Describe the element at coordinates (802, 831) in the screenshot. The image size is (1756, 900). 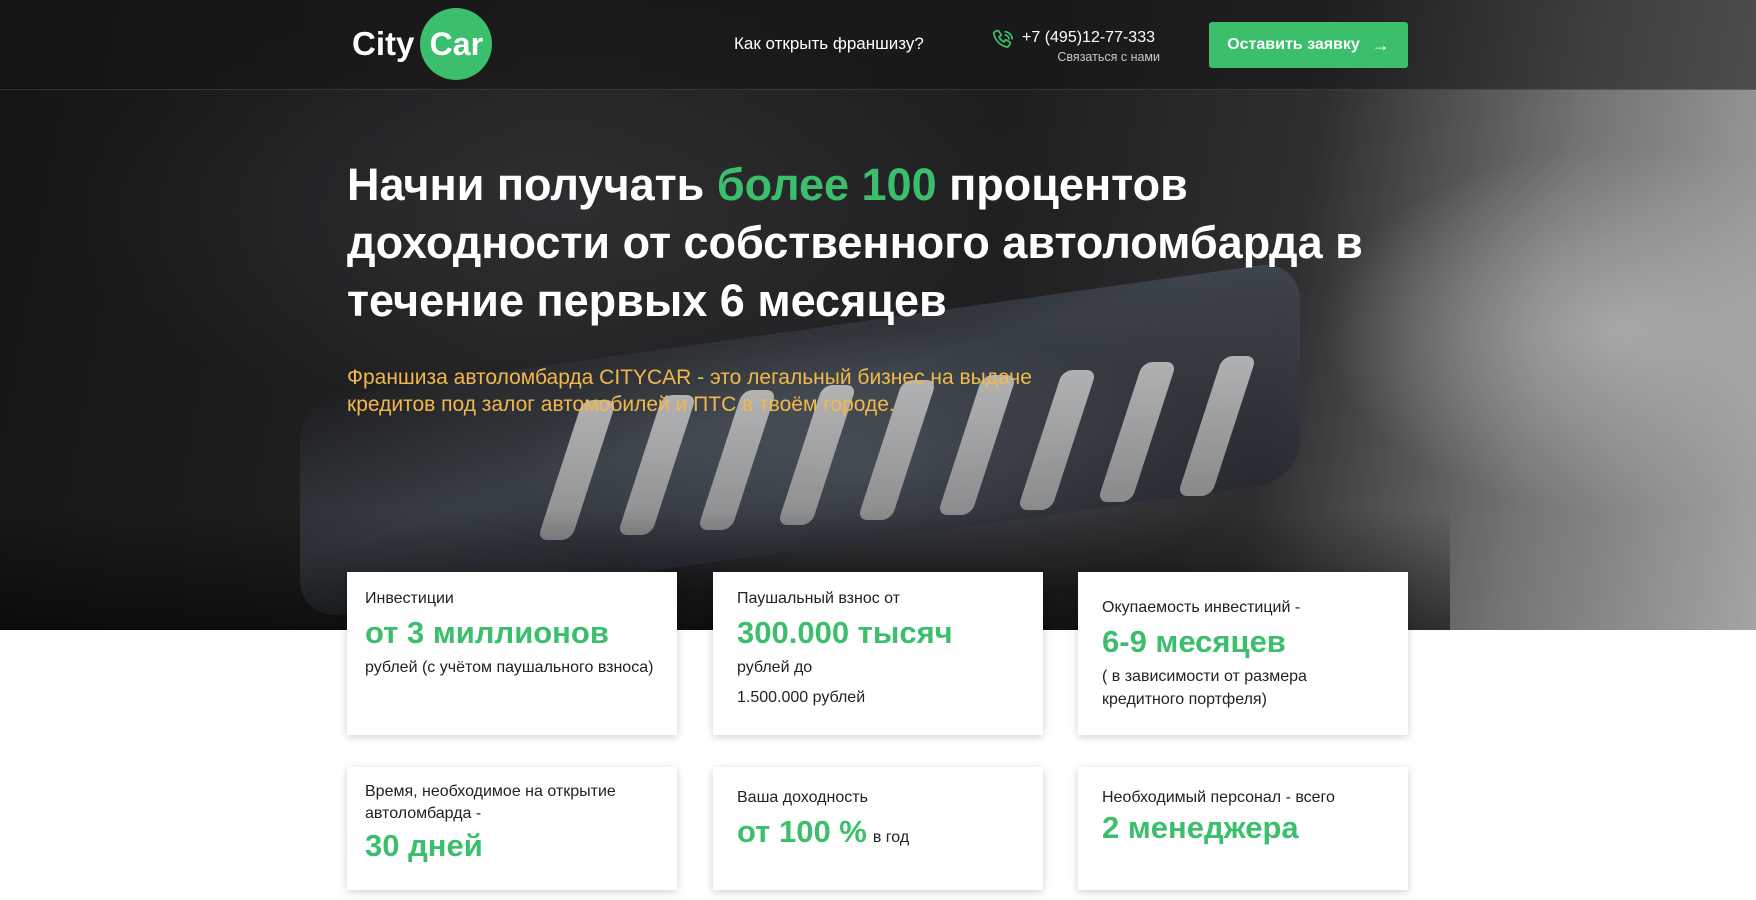
I see `profitability-value: от 100 %` at that location.